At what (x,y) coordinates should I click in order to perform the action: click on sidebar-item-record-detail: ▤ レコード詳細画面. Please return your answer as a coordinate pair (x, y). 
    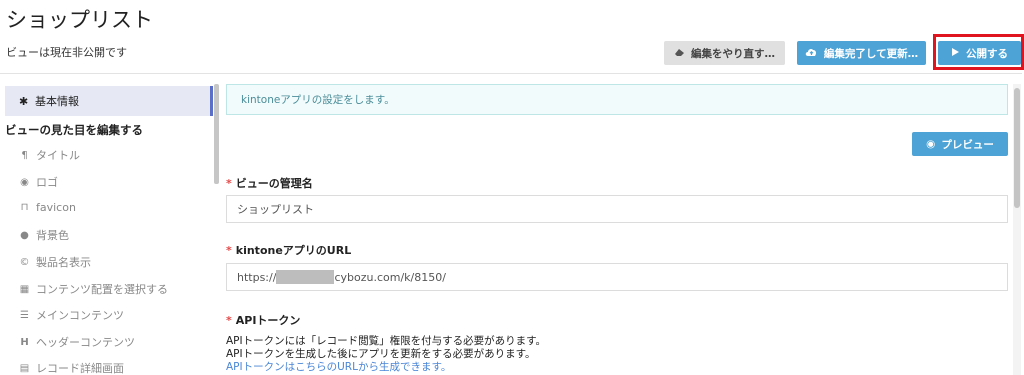
    Looking at the image, I should click on (71, 367).